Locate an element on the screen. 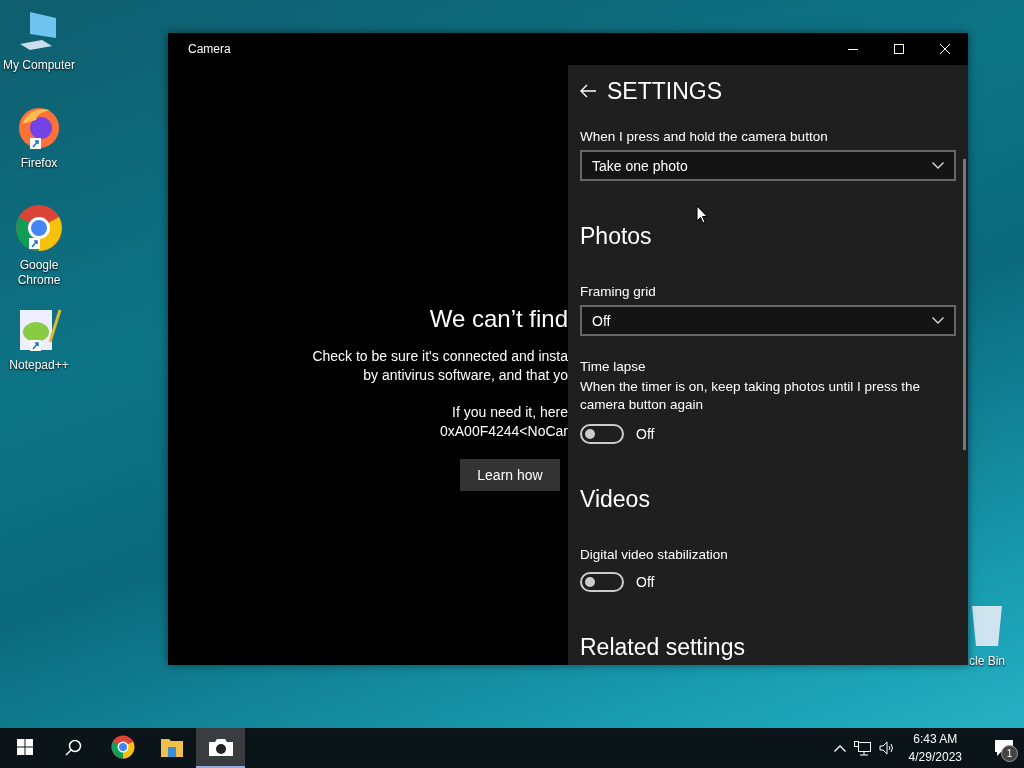 The height and width of the screenshot is (768, 1024). section-heading: Photos is located at coordinates (616, 236).